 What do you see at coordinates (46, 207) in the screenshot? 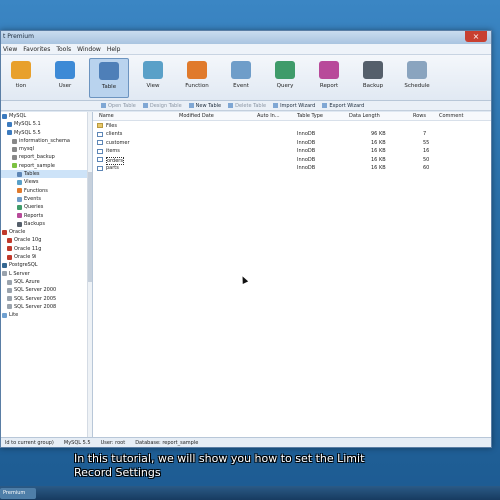
I see `tree-node: Queries` at bounding box center [46, 207].